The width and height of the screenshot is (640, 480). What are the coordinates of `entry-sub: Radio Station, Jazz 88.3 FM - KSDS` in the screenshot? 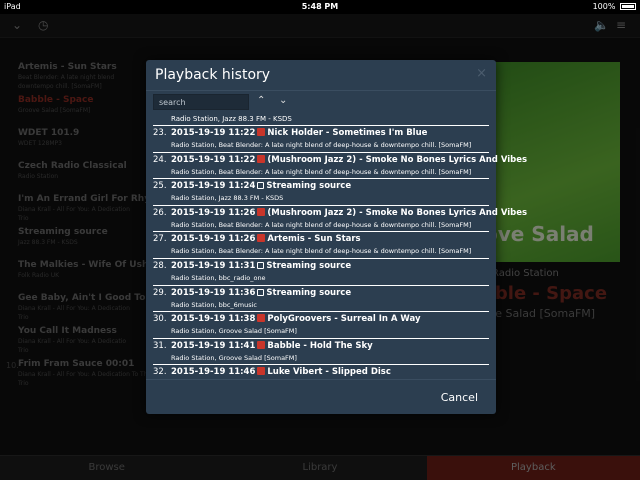 It's located at (231, 119).